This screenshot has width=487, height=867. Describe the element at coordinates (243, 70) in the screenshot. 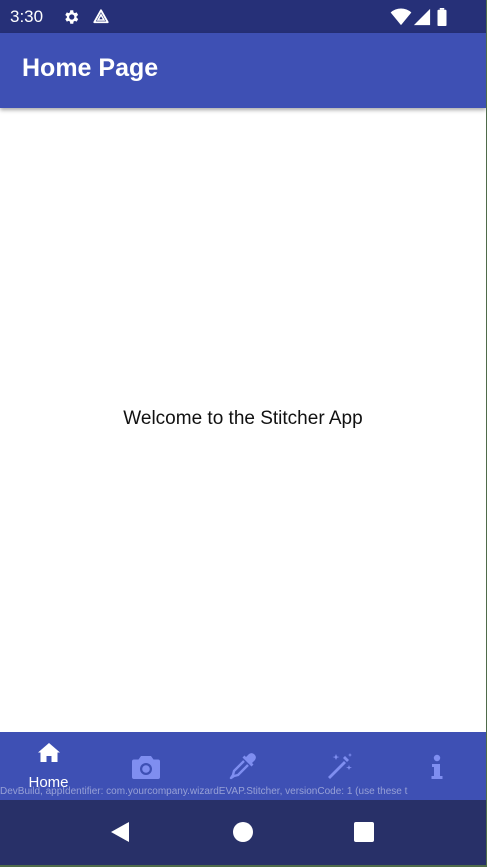

I see `app-bar: Home Page` at that location.